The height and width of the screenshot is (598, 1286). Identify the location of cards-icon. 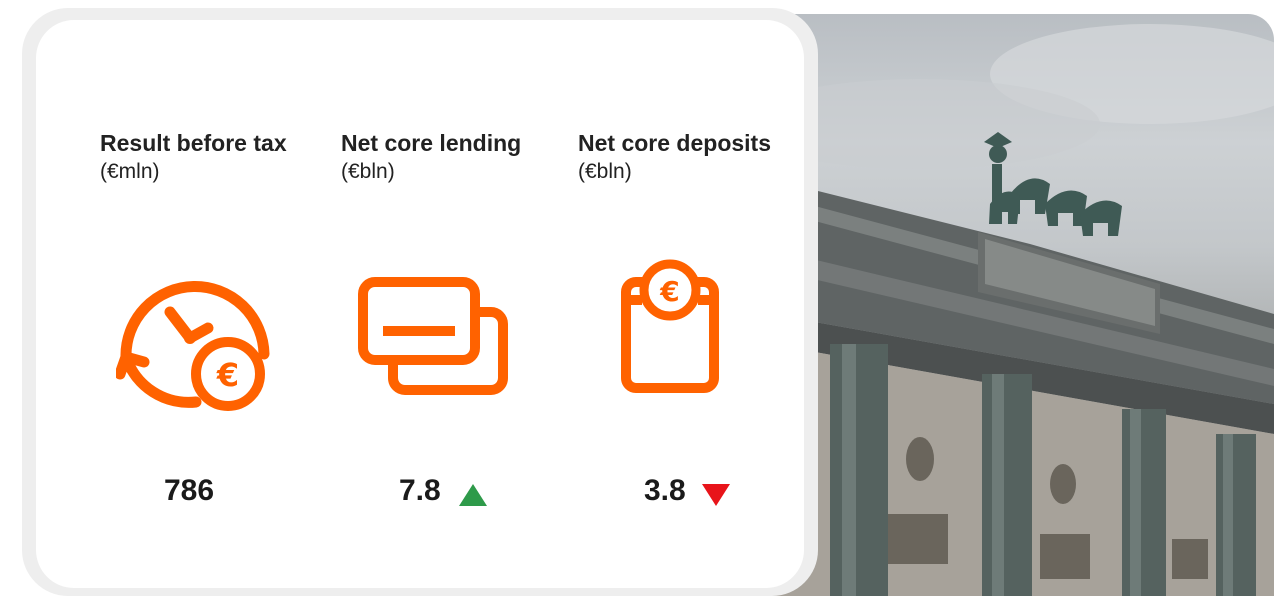
(433, 336).